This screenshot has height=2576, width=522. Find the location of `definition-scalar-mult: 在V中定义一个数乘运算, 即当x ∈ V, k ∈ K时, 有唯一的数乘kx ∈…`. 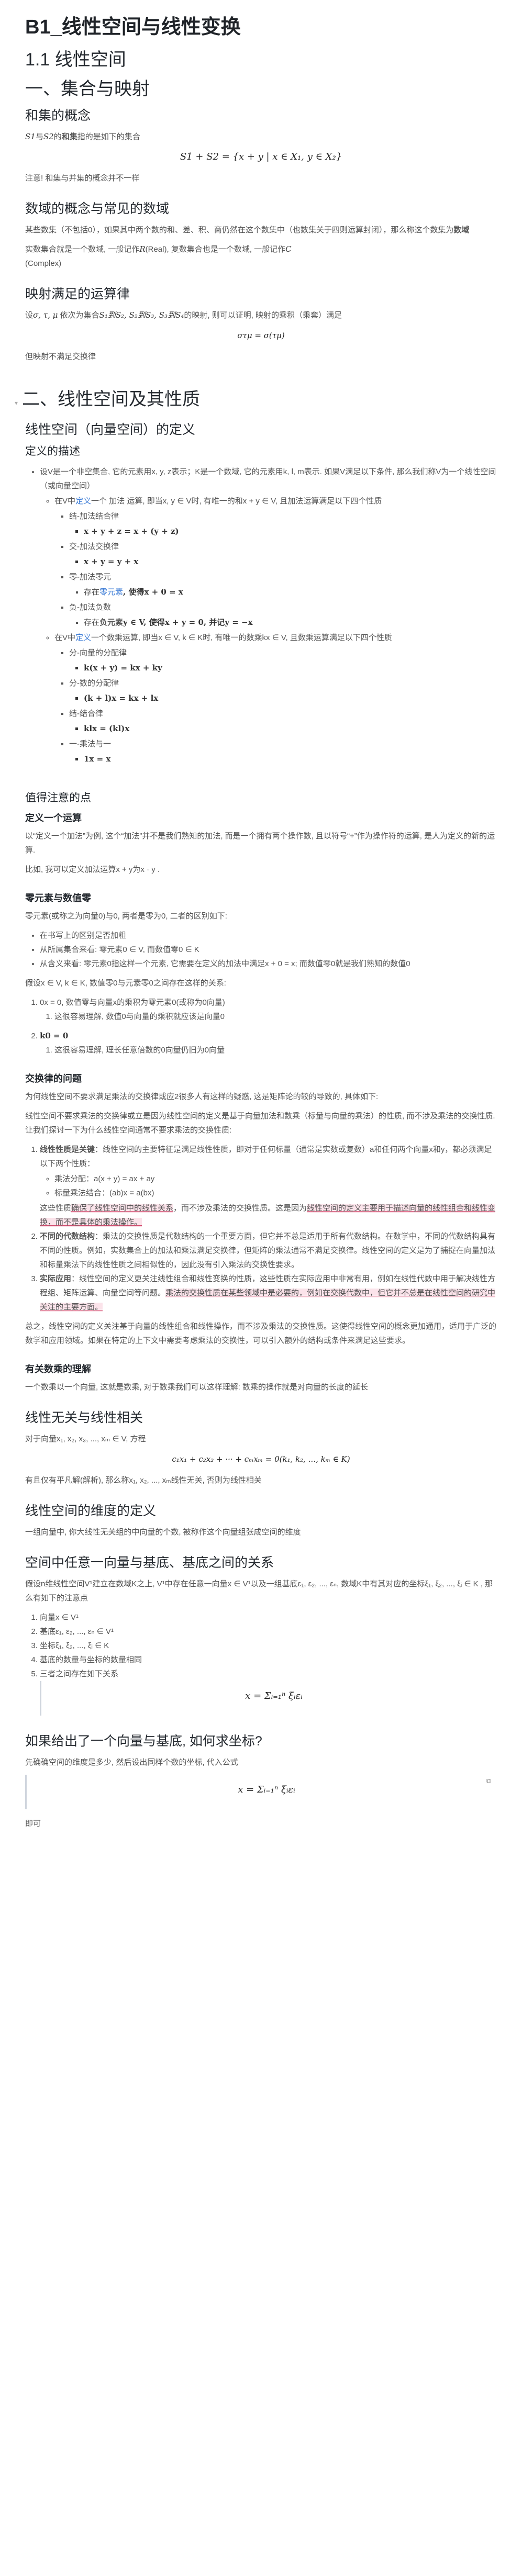

definition-scalar-mult: 在V中定义一个数乘运算, 即当x ∈ V, k ∈ K时, 有唯一的数乘kx ∈… is located at coordinates (275, 698).